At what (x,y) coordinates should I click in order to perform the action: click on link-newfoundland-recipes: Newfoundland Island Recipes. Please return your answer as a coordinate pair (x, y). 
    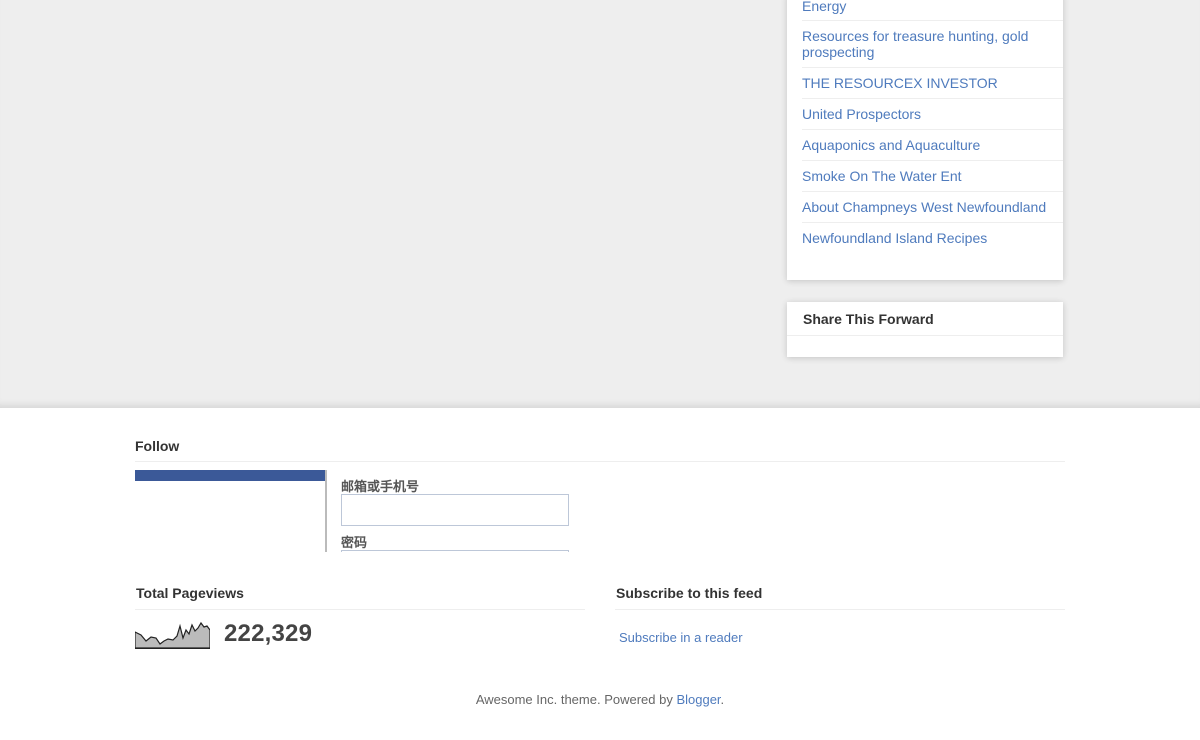
    Looking at the image, I should click on (894, 238).